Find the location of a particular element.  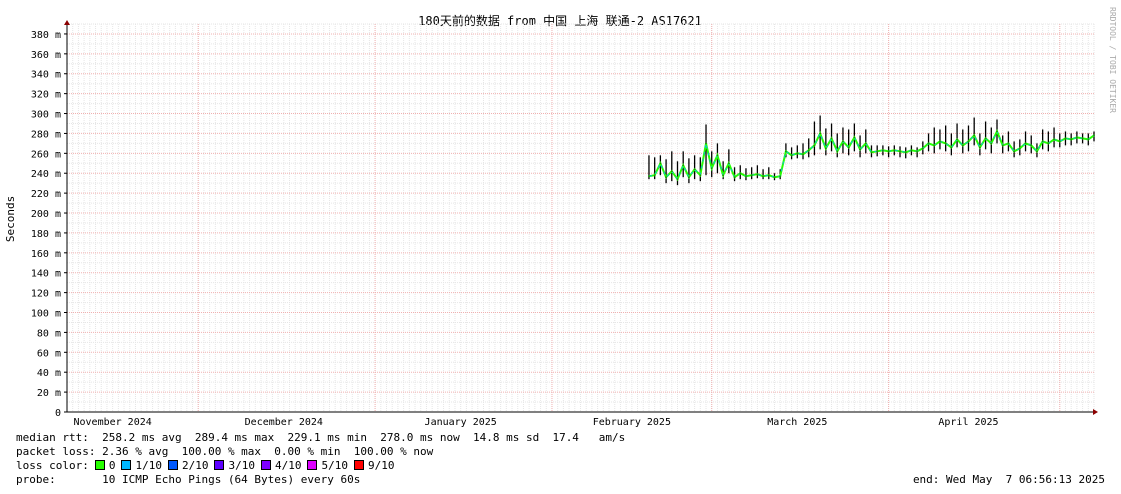

x-tick-label: November 2024 is located at coordinates (113, 422).